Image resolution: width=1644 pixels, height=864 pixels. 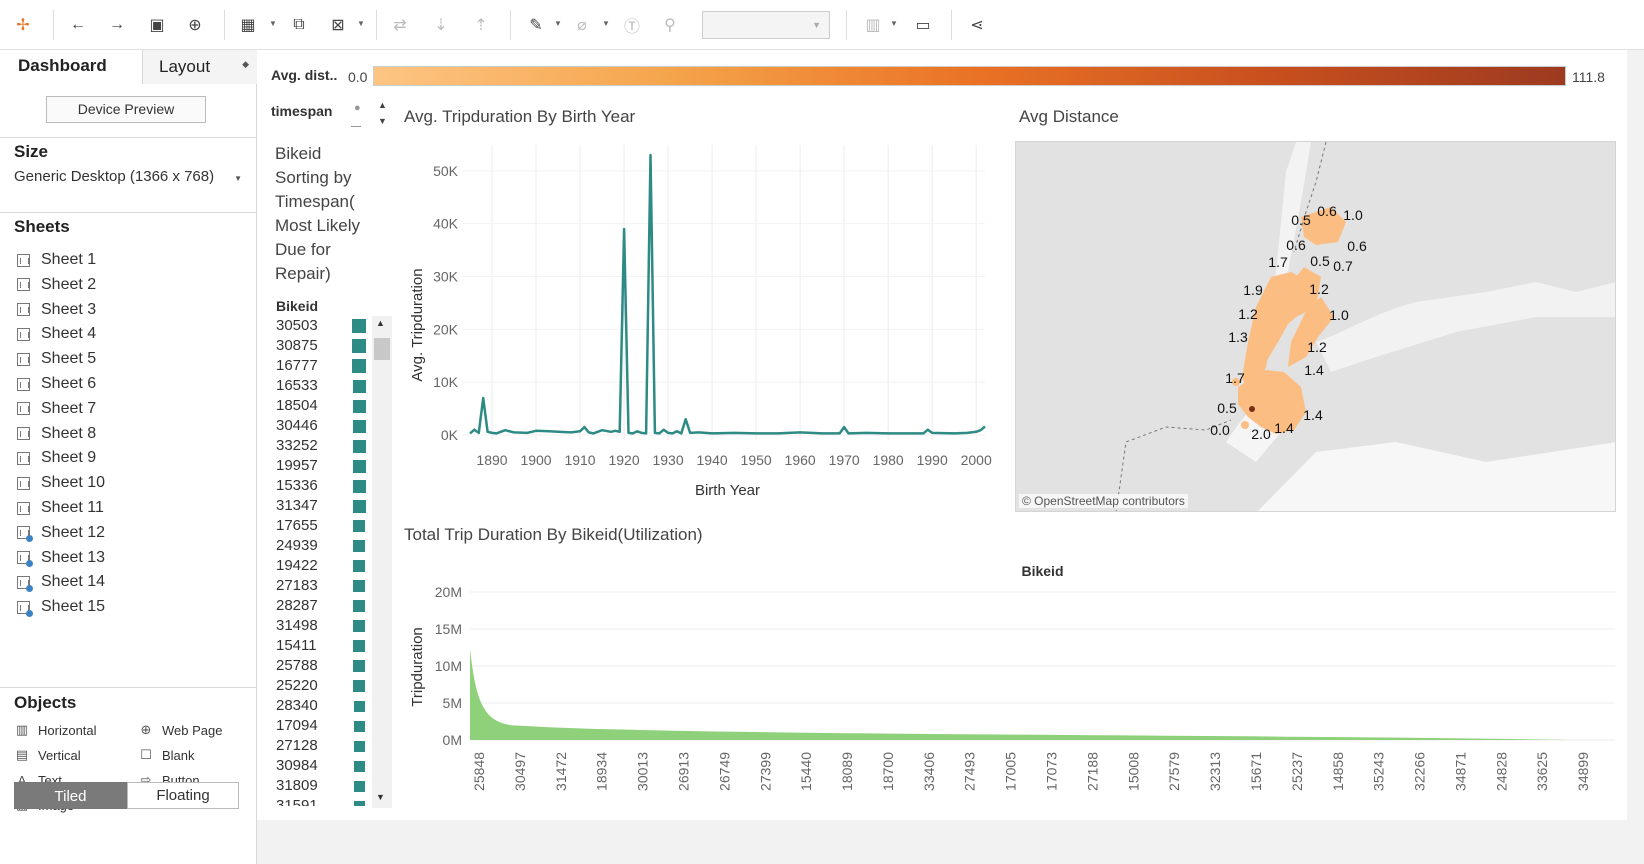 I want to click on highlight-icon: ✎, so click(x=536, y=25).